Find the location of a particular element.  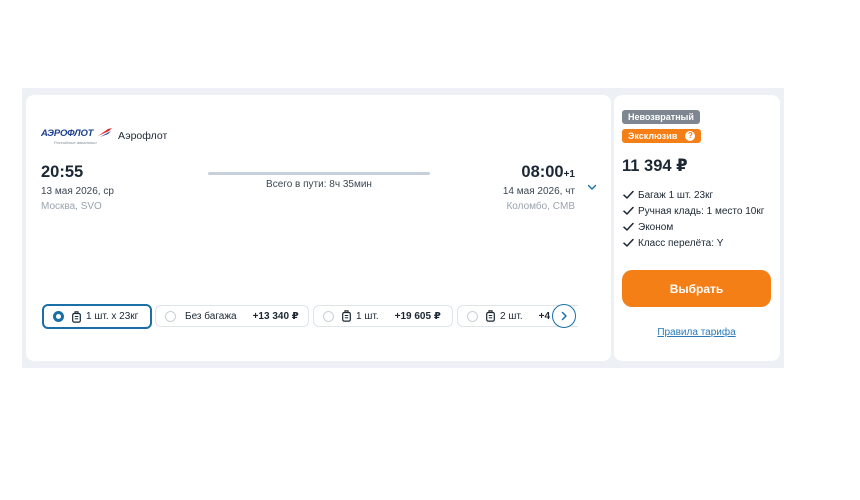

departure-place: Москва, SVO is located at coordinates (71, 206).